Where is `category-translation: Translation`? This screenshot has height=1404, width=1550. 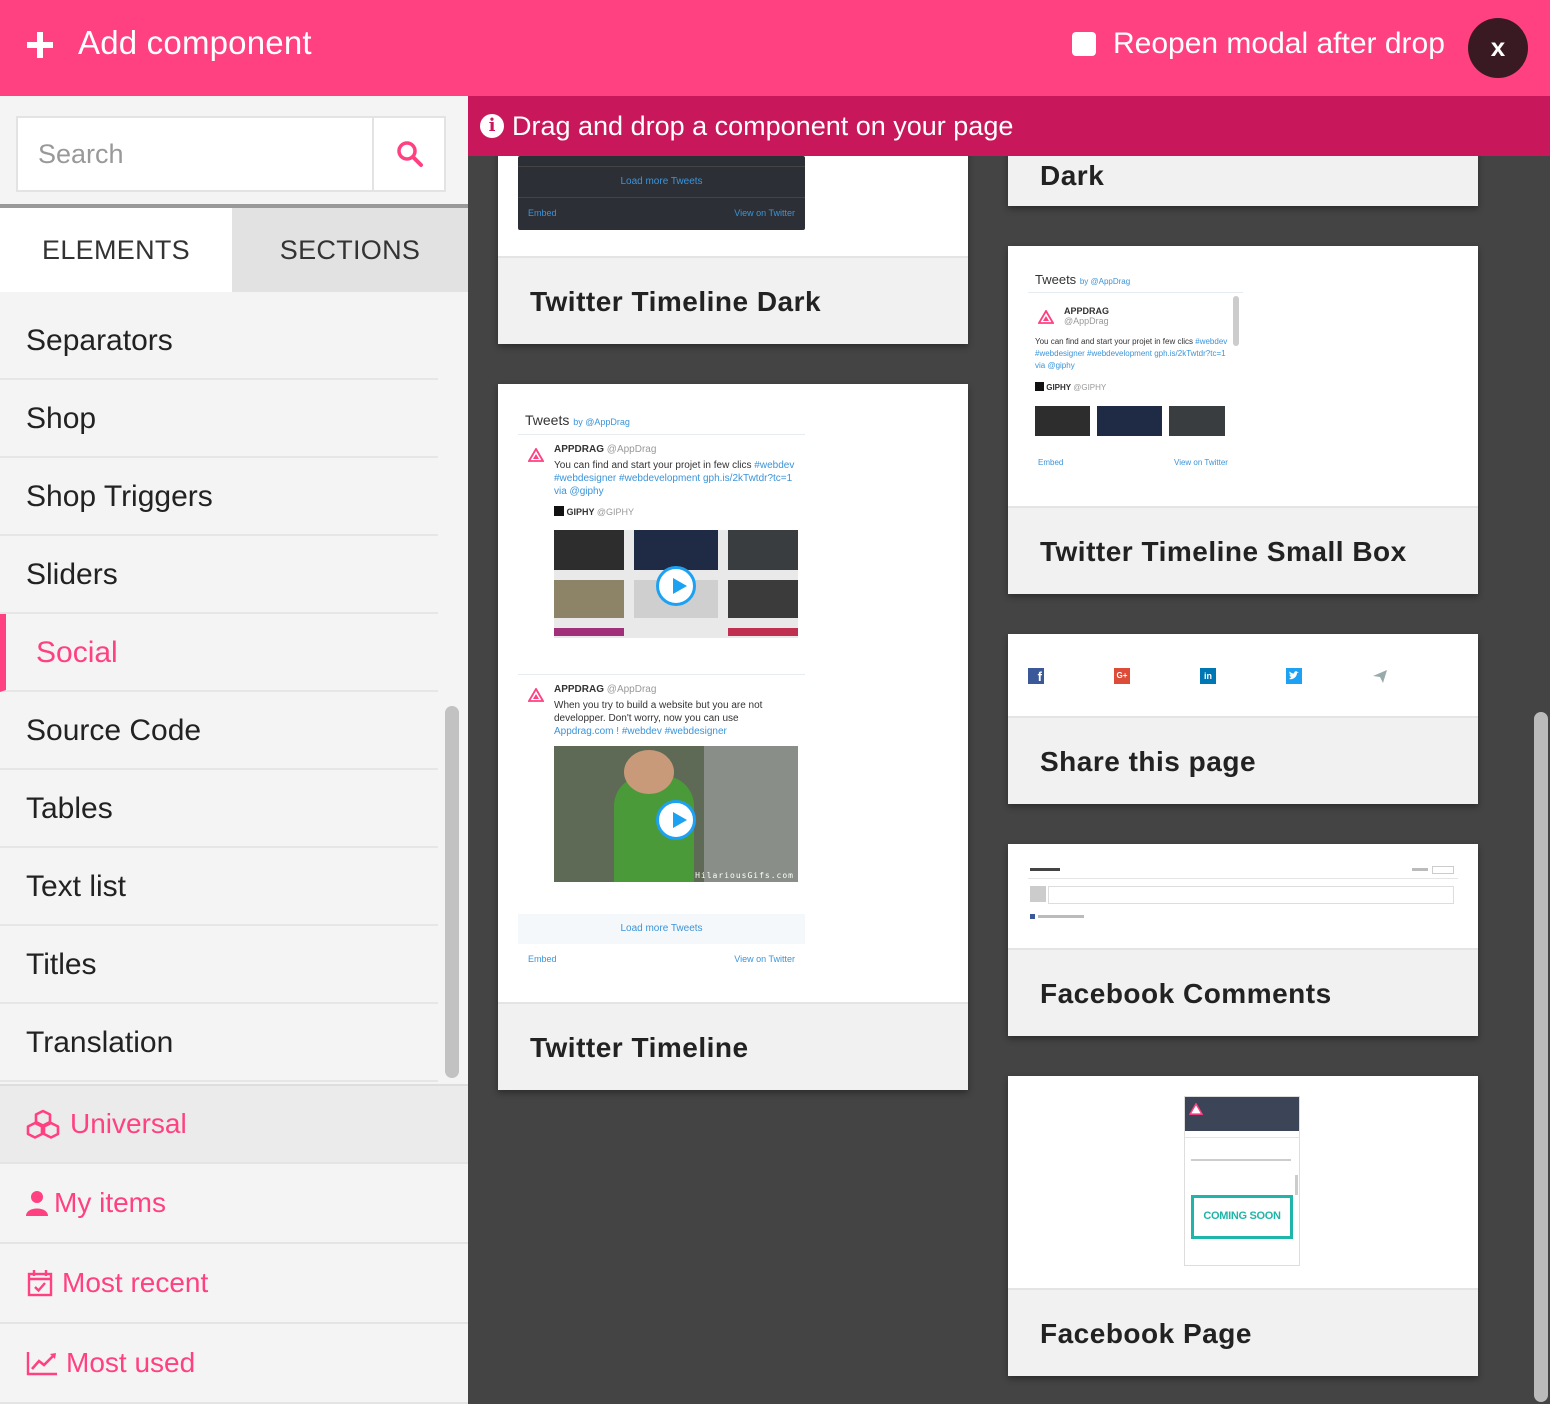
category-translation: Translation is located at coordinates (219, 1043).